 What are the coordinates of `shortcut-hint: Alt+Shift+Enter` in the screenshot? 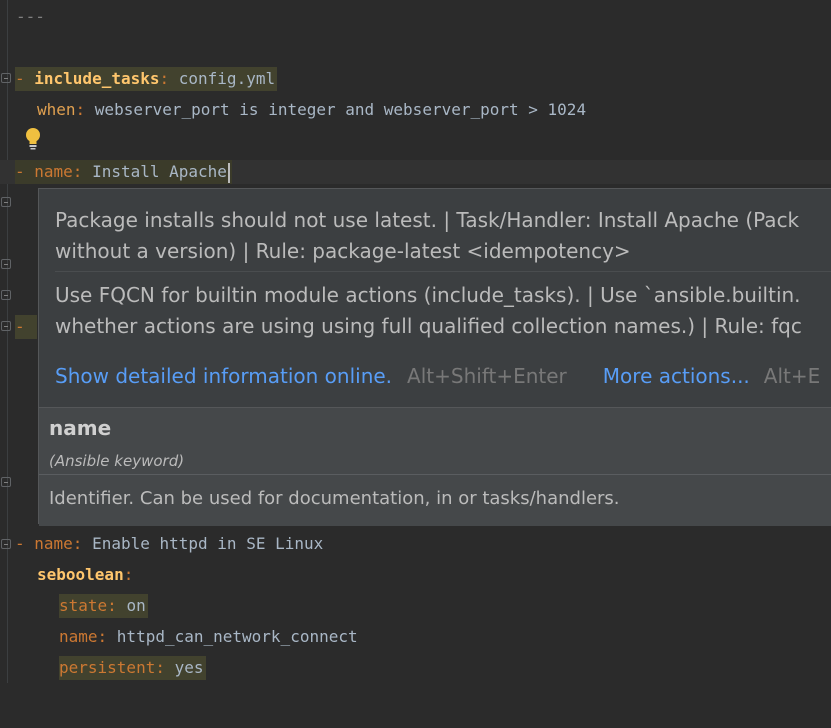 It's located at (487, 376).